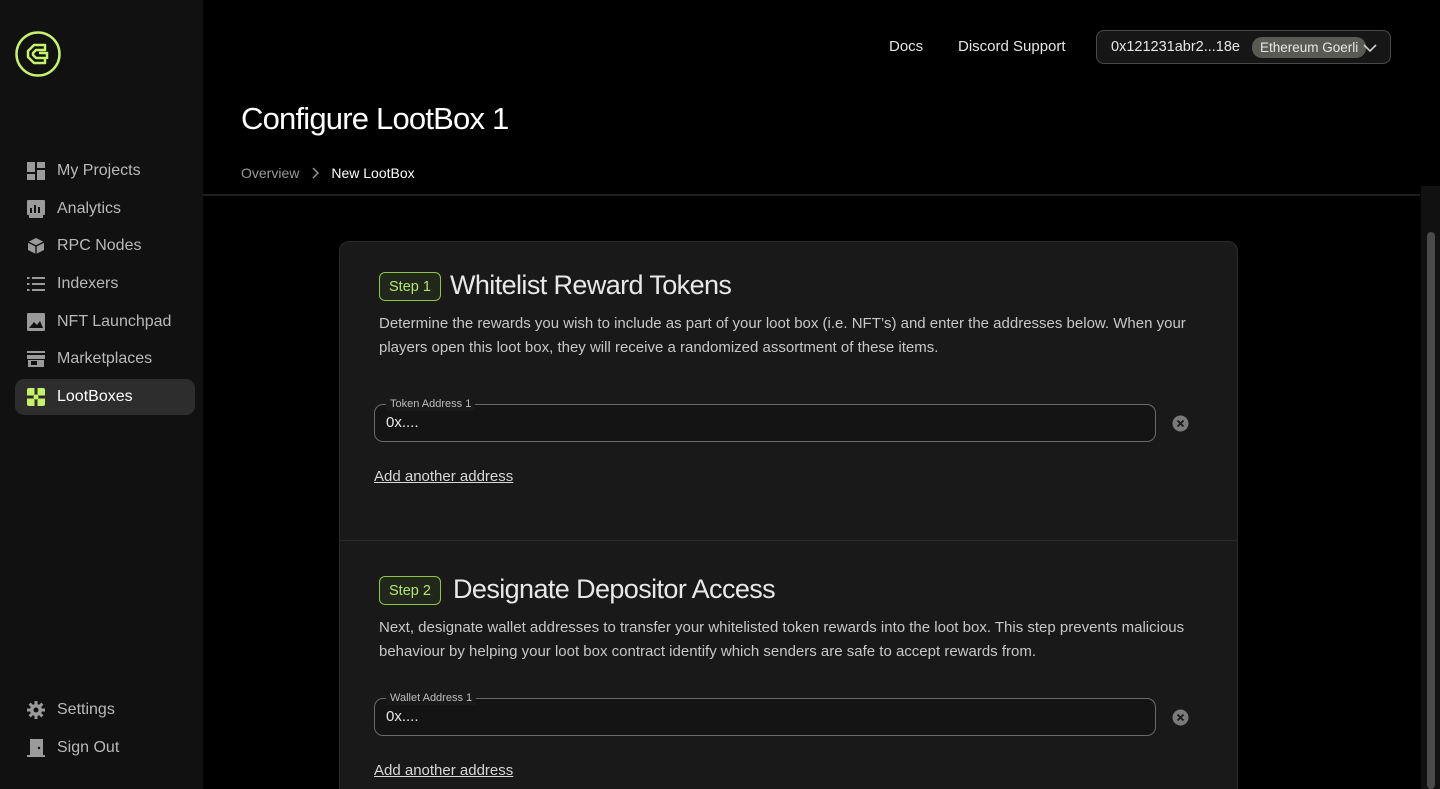 The height and width of the screenshot is (789, 1440). Describe the element at coordinates (443, 770) in the screenshot. I see `add-wallet-address-link: Add another address` at that location.